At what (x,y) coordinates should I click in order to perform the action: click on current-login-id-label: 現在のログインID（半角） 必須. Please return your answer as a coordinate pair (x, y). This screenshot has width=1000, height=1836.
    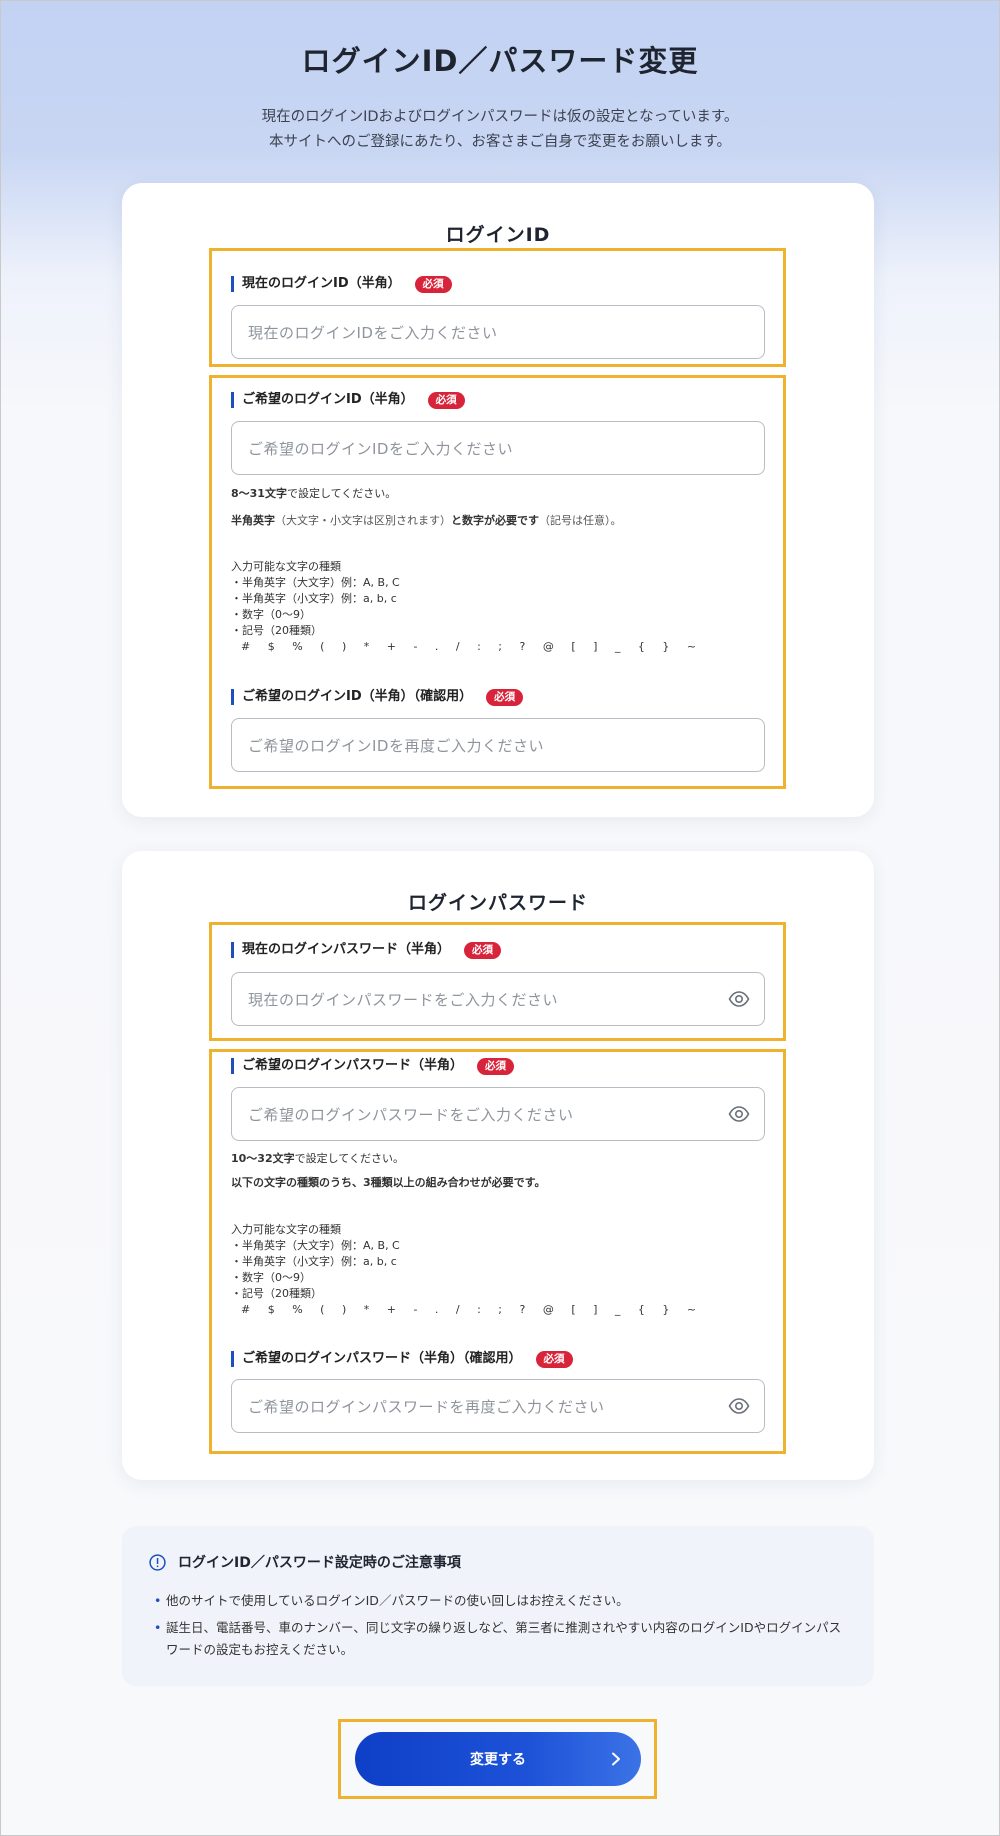
    Looking at the image, I should click on (341, 284).